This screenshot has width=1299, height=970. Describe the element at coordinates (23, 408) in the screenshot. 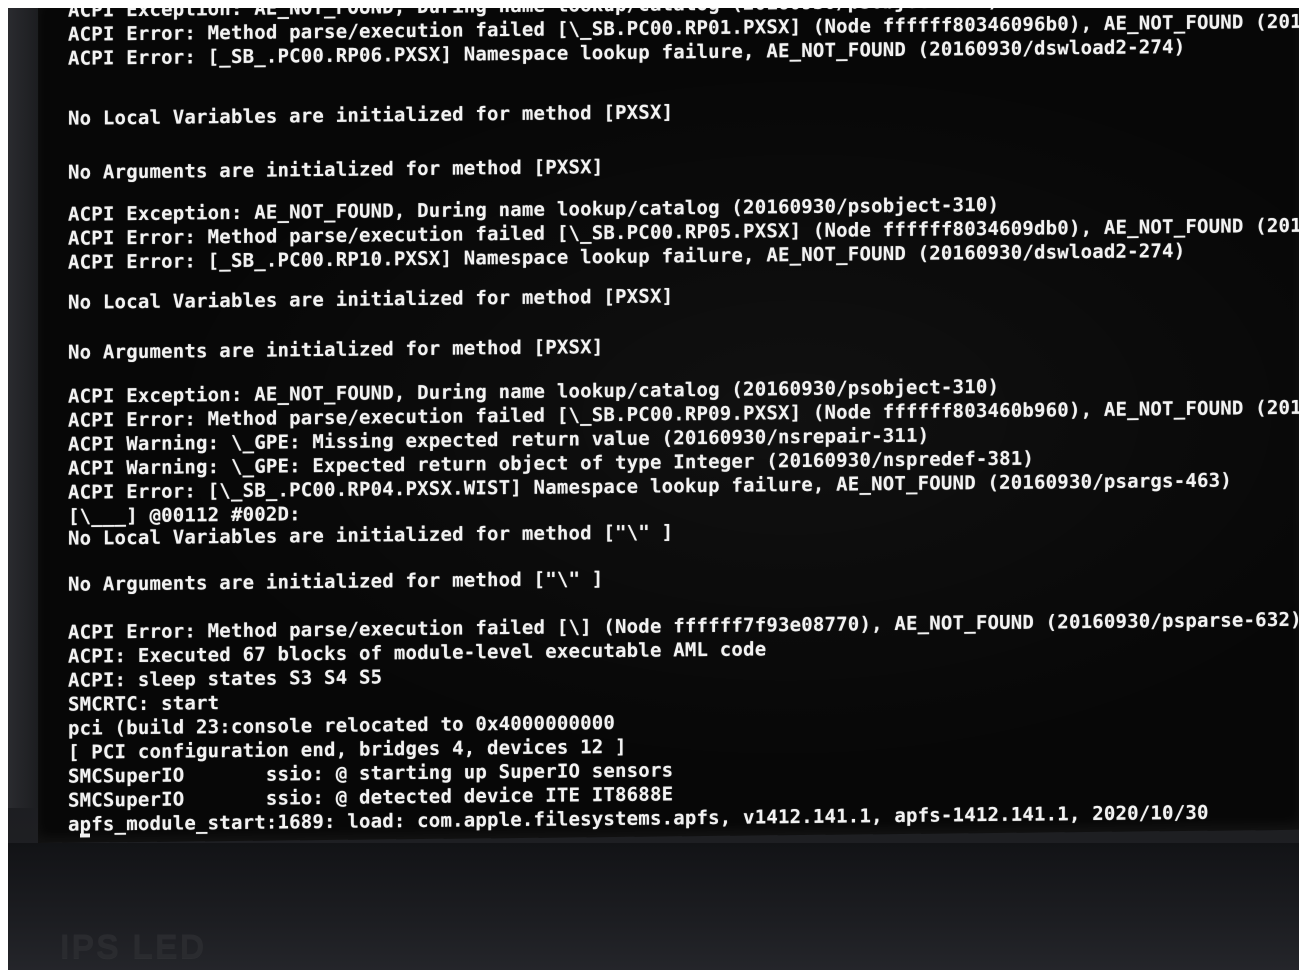

I see `monitor-left-bezel` at that location.